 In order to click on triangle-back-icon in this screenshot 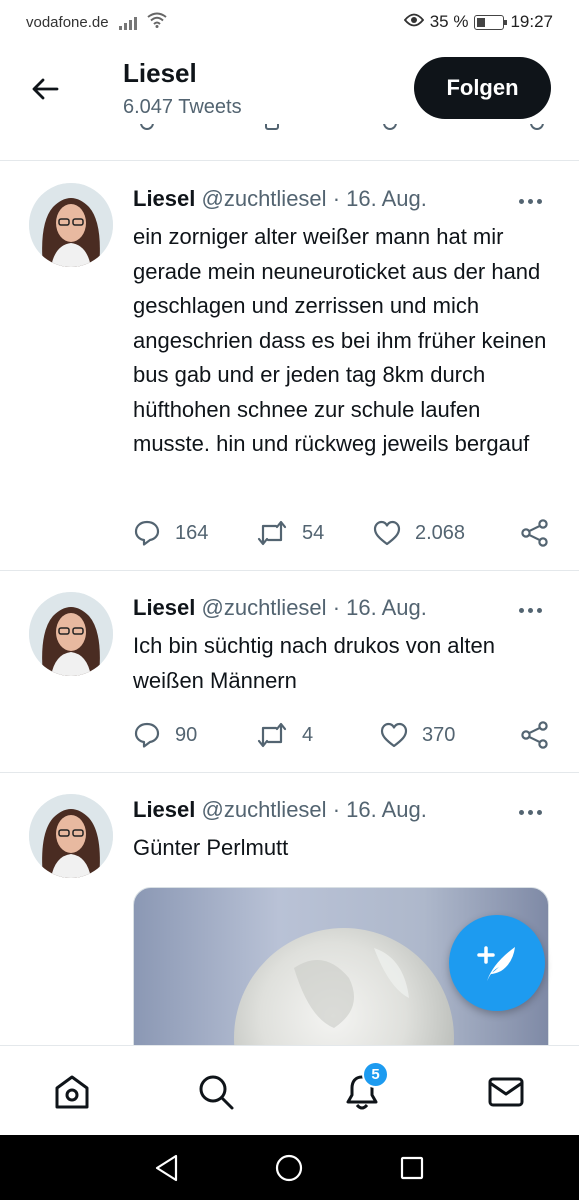, I will do `click(166, 1168)`.